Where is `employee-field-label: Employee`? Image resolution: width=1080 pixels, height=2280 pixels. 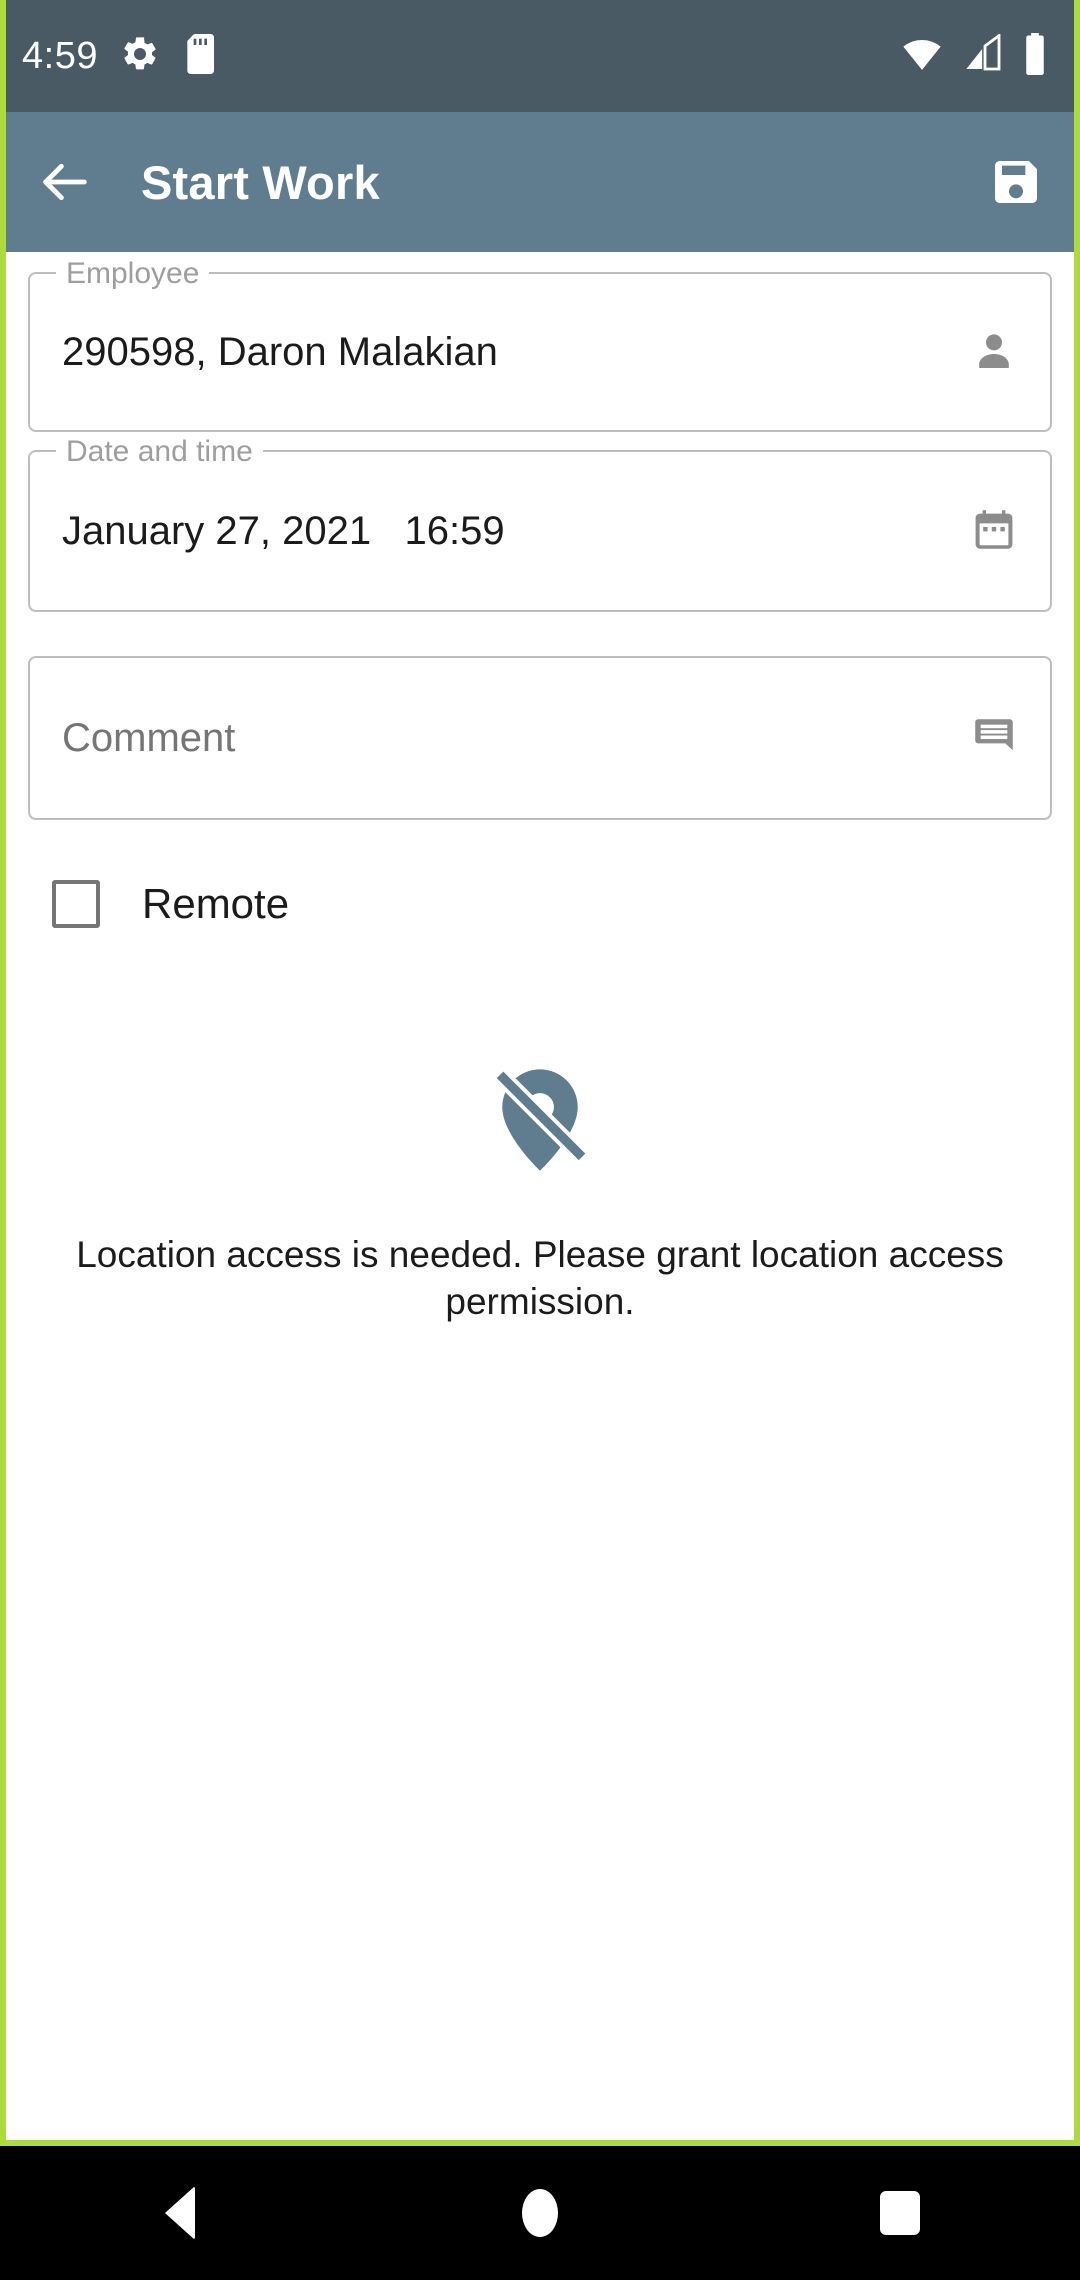 employee-field-label: Employee is located at coordinates (133, 274).